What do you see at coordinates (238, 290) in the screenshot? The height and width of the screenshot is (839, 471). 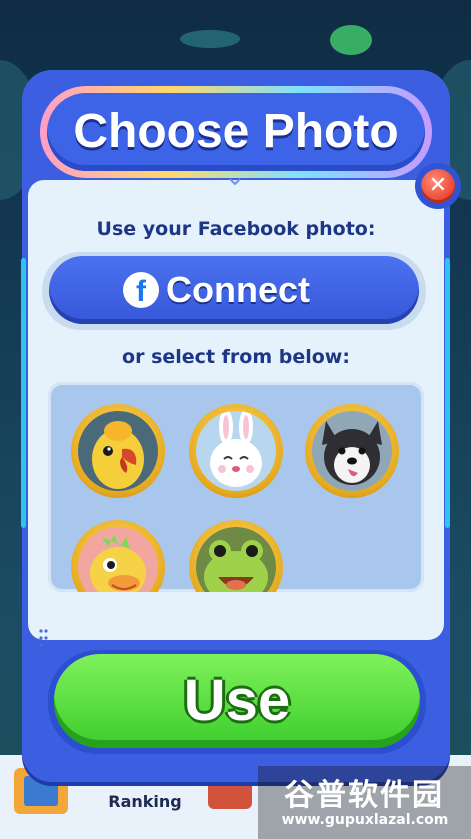 I see `connect-label: Connect` at bounding box center [238, 290].